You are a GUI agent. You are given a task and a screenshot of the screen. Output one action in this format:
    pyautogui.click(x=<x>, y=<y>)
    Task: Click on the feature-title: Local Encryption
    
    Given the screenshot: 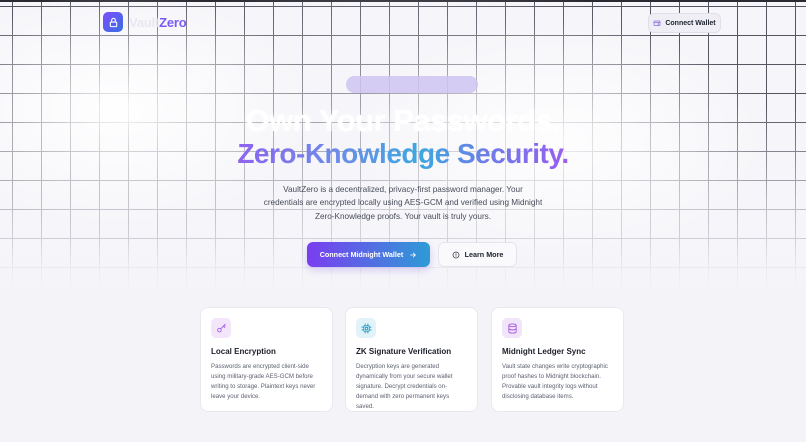 What is the action you would take?
    pyautogui.click(x=243, y=351)
    